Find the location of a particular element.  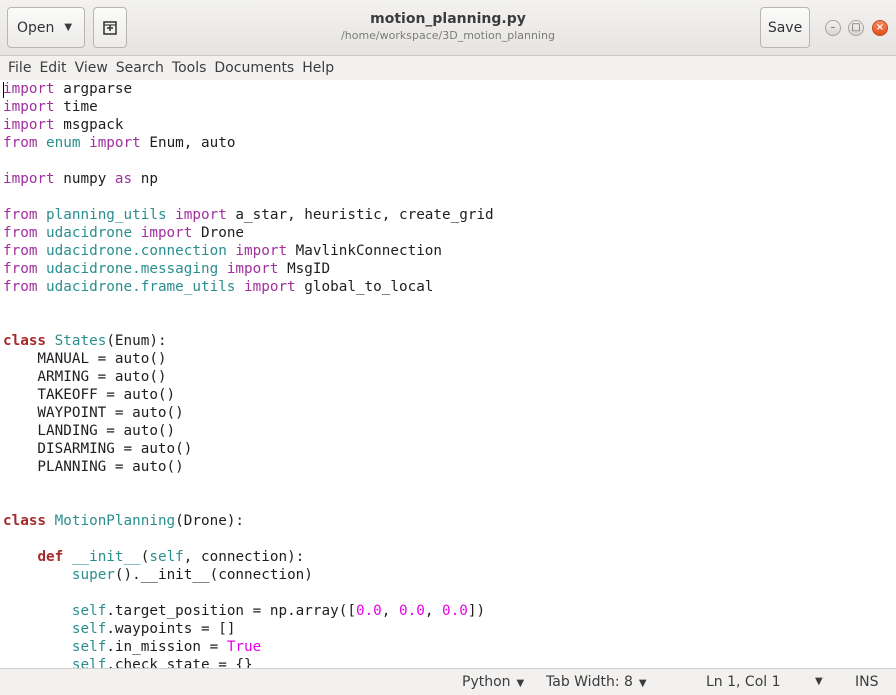

code-token-kw2: def is located at coordinates (50, 557).